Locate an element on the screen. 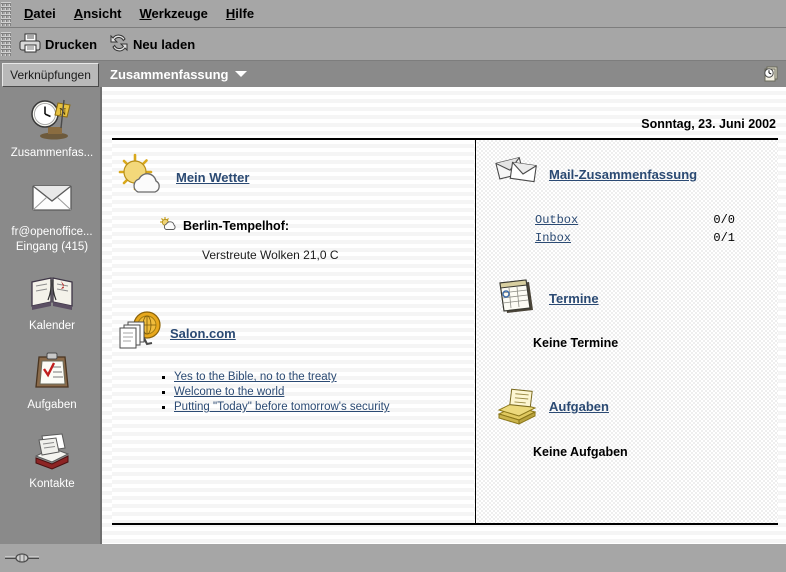  sidebar-item-calendar-label: Kalender is located at coordinates (52, 326).